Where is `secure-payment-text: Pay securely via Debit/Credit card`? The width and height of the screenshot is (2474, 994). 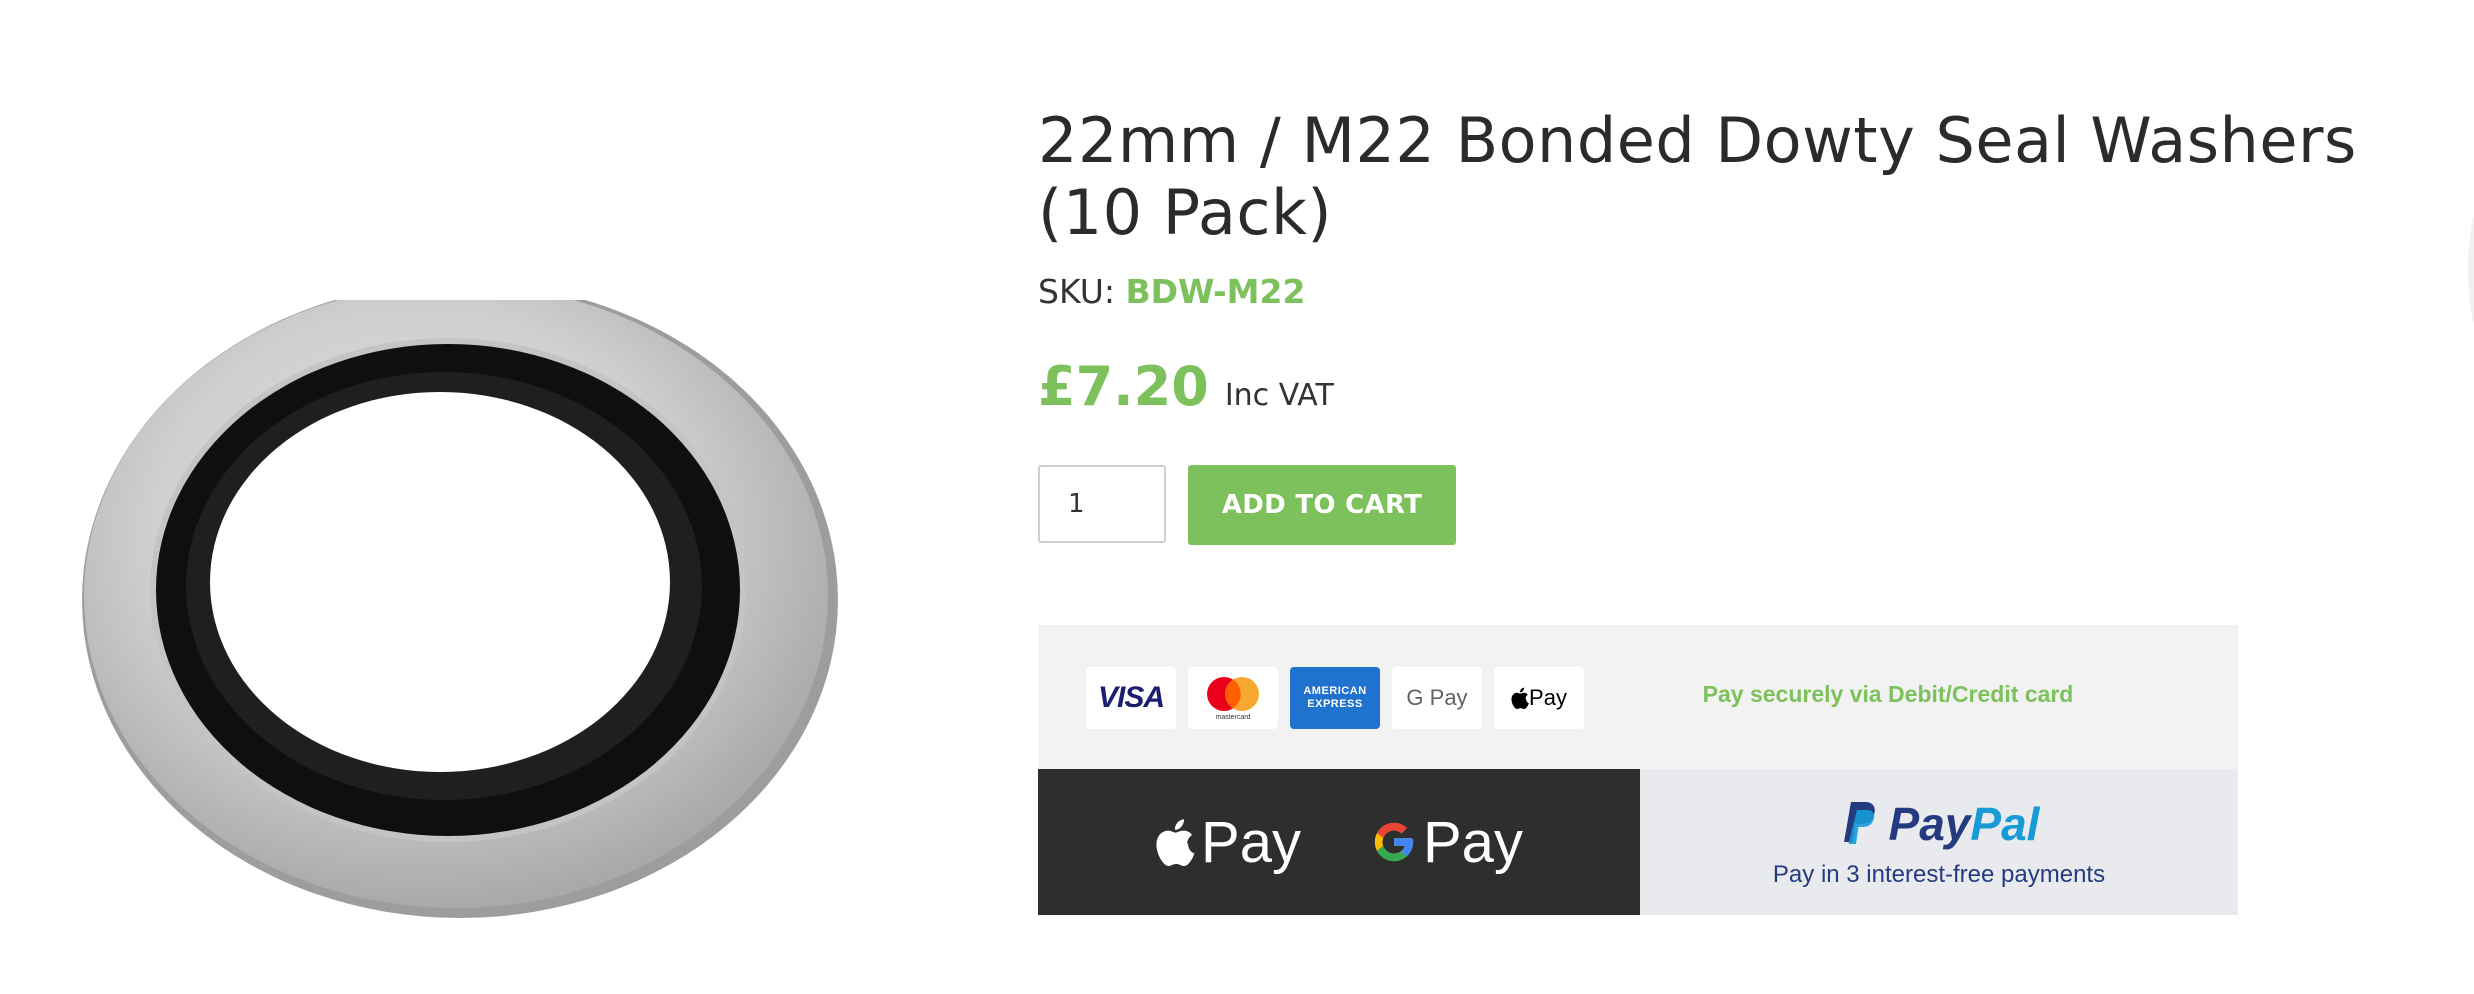 secure-payment-text: Pay securely via Debit/Credit card is located at coordinates (1888, 694).